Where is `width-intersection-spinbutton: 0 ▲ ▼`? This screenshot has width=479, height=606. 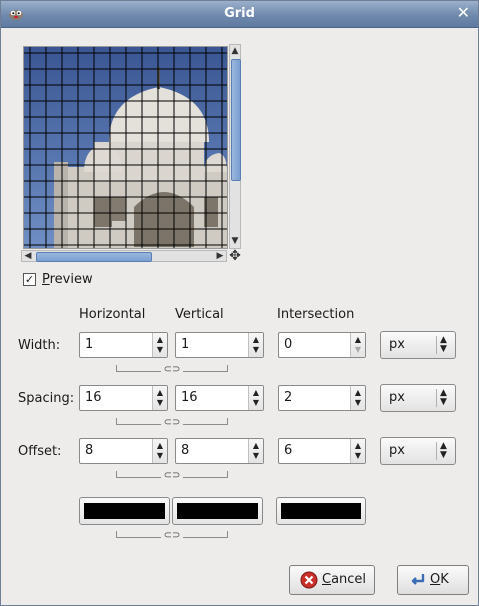 width-intersection-spinbutton: 0 ▲ ▼ is located at coordinates (322, 345).